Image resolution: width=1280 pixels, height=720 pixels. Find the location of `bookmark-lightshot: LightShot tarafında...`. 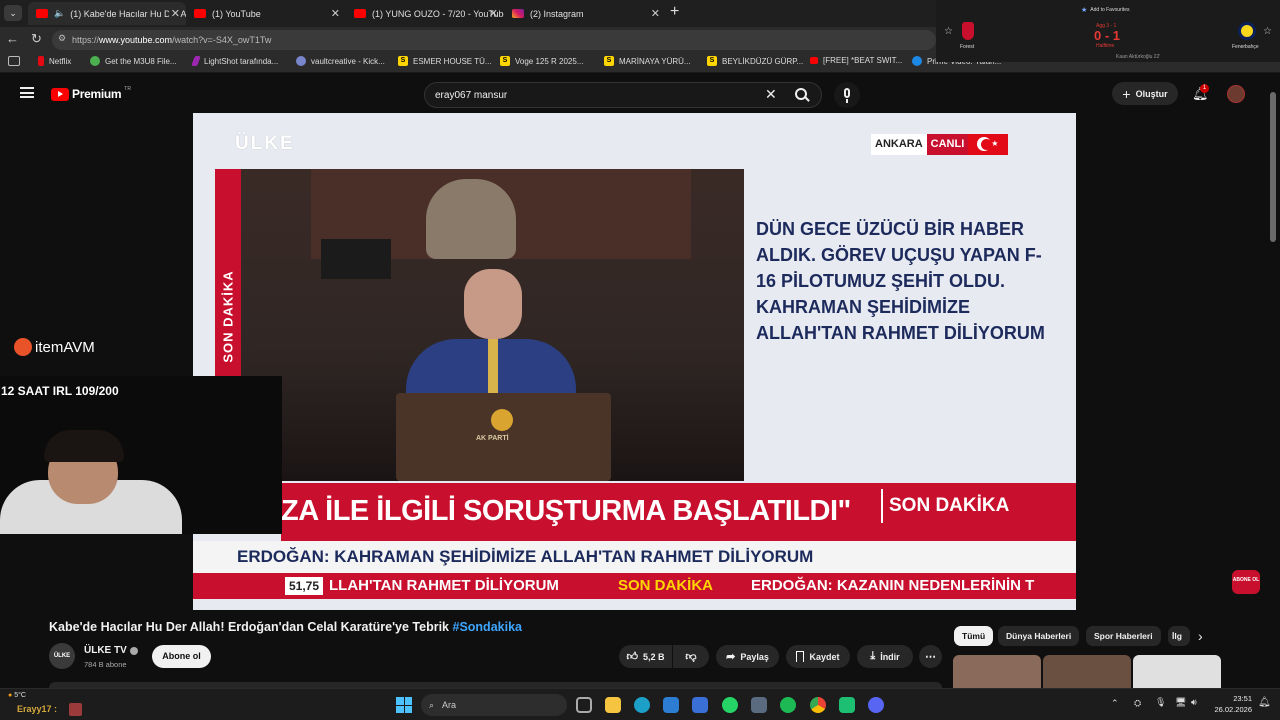

bookmark-lightshot: LightShot tarafında... is located at coordinates (234, 61).